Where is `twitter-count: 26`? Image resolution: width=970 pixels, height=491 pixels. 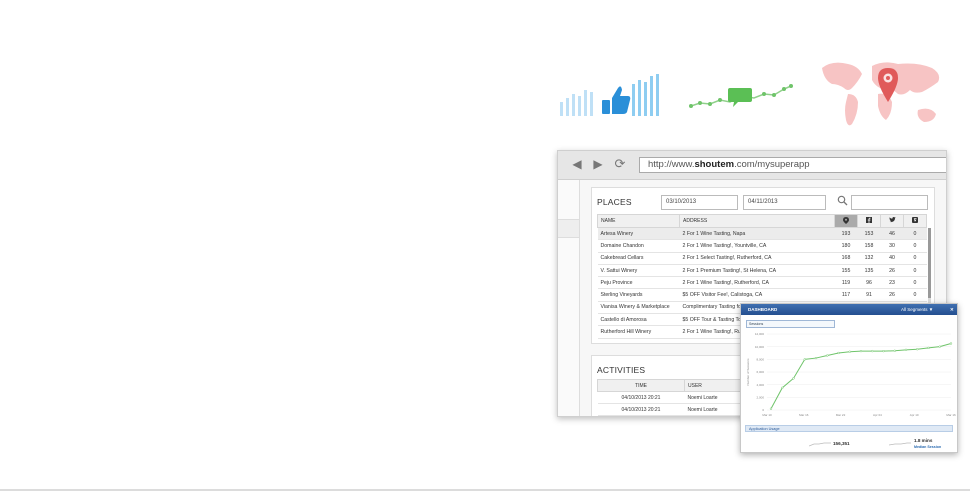 twitter-count: 26 is located at coordinates (892, 295).